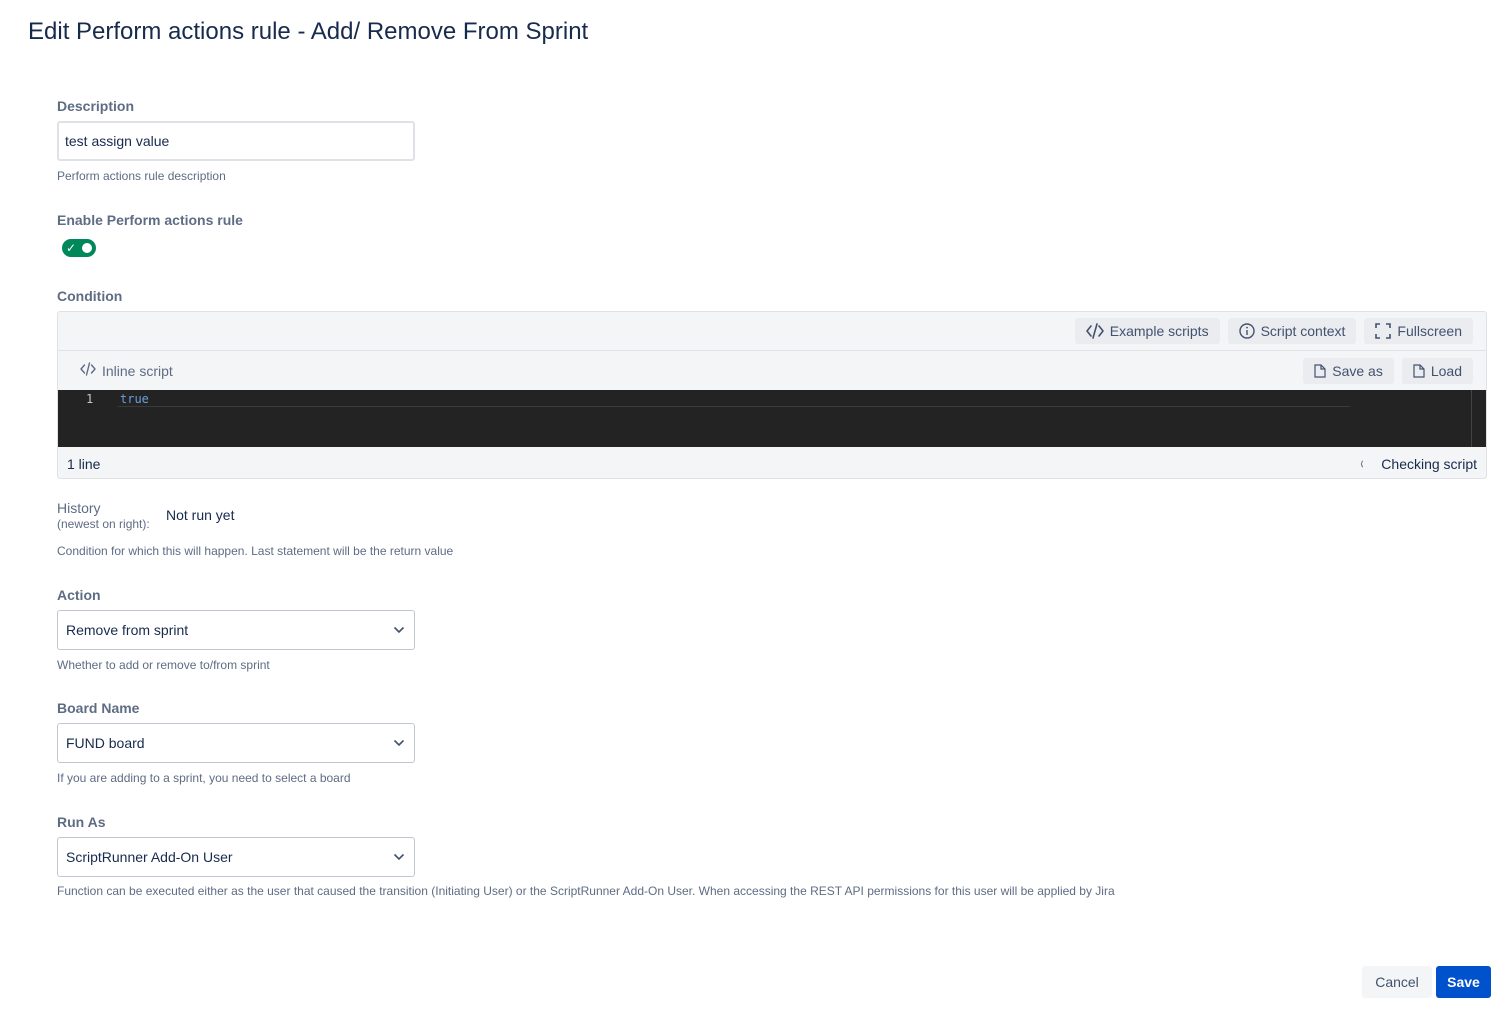 The width and height of the screenshot is (1503, 1010). What do you see at coordinates (141, 176) in the screenshot?
I see `description-helper: Perform actions rule description` at bounding box center [141, 176].